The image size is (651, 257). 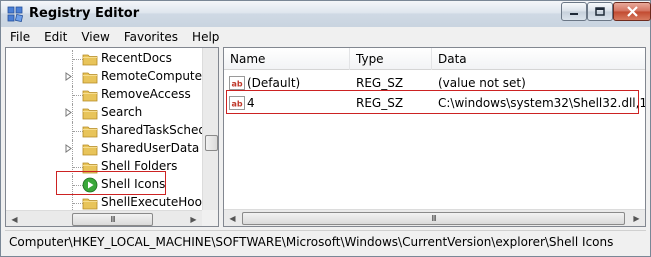 I want to click on title-bar: Registry Editor, so click(x=325, y=13).